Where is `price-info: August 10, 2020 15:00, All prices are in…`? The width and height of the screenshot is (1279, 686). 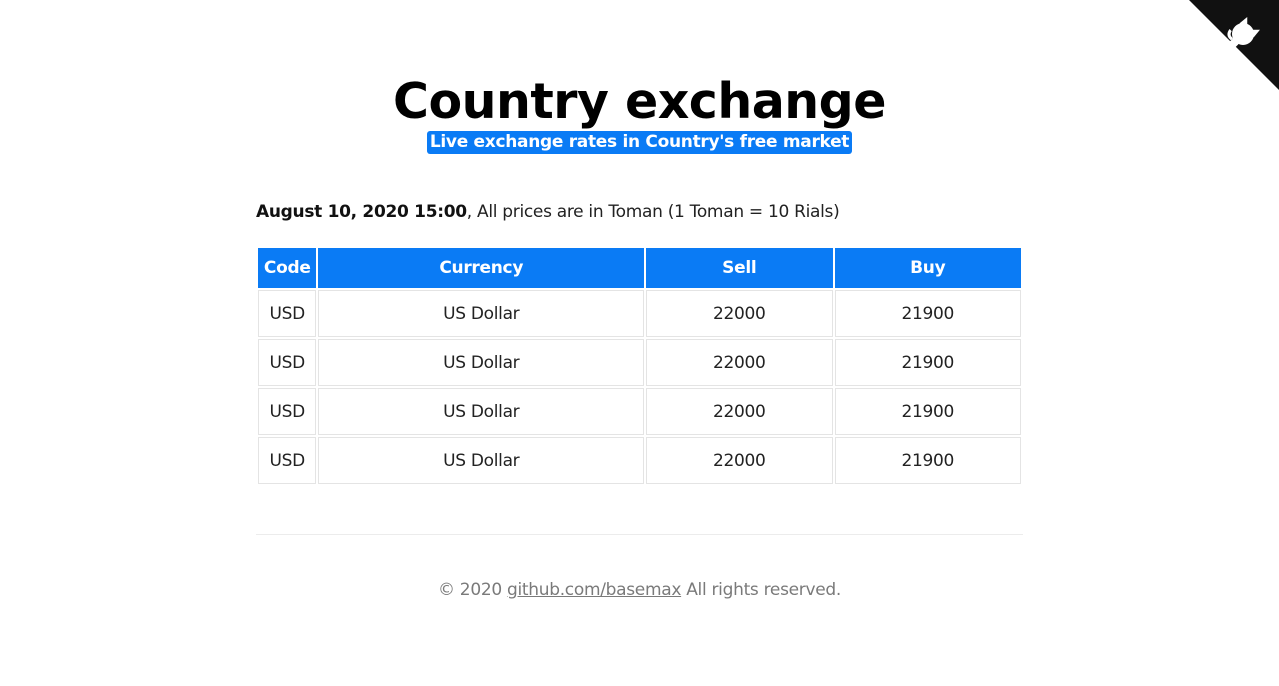
price-info: August 10, 2020 15:00, All prices are in… is located at coordinates (639, 212).